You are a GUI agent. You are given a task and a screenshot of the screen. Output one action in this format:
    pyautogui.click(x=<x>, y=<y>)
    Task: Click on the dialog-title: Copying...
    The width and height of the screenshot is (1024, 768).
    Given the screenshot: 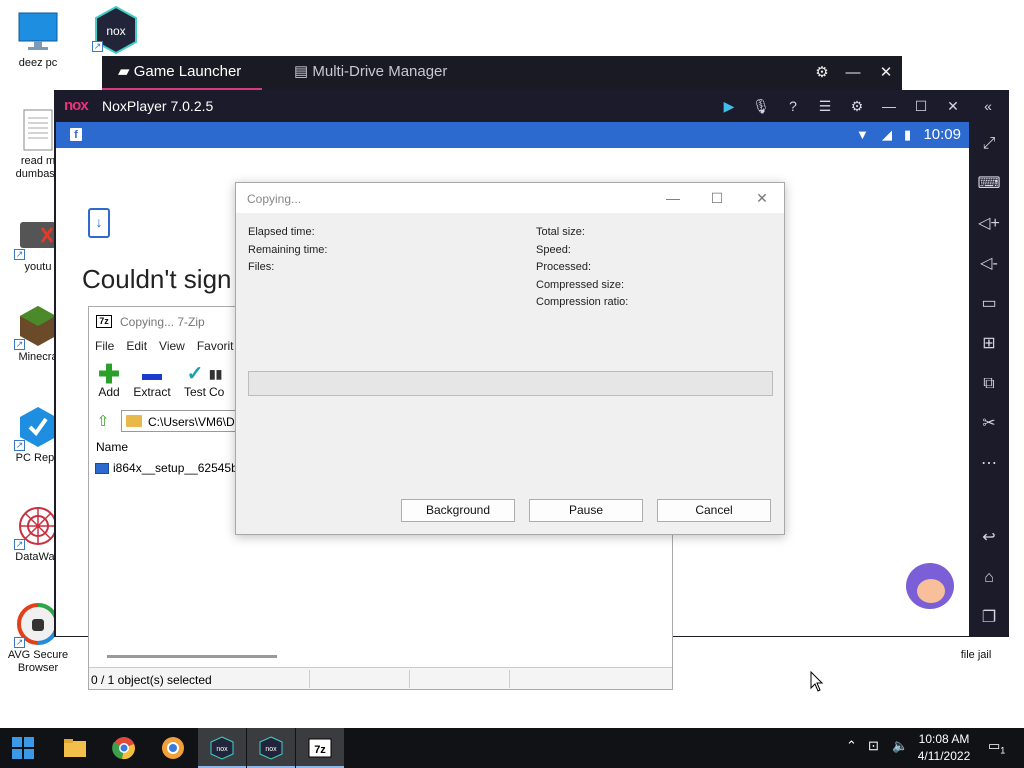 What is the action you would take?
    pyautogui.click(x=274, y=199)
    